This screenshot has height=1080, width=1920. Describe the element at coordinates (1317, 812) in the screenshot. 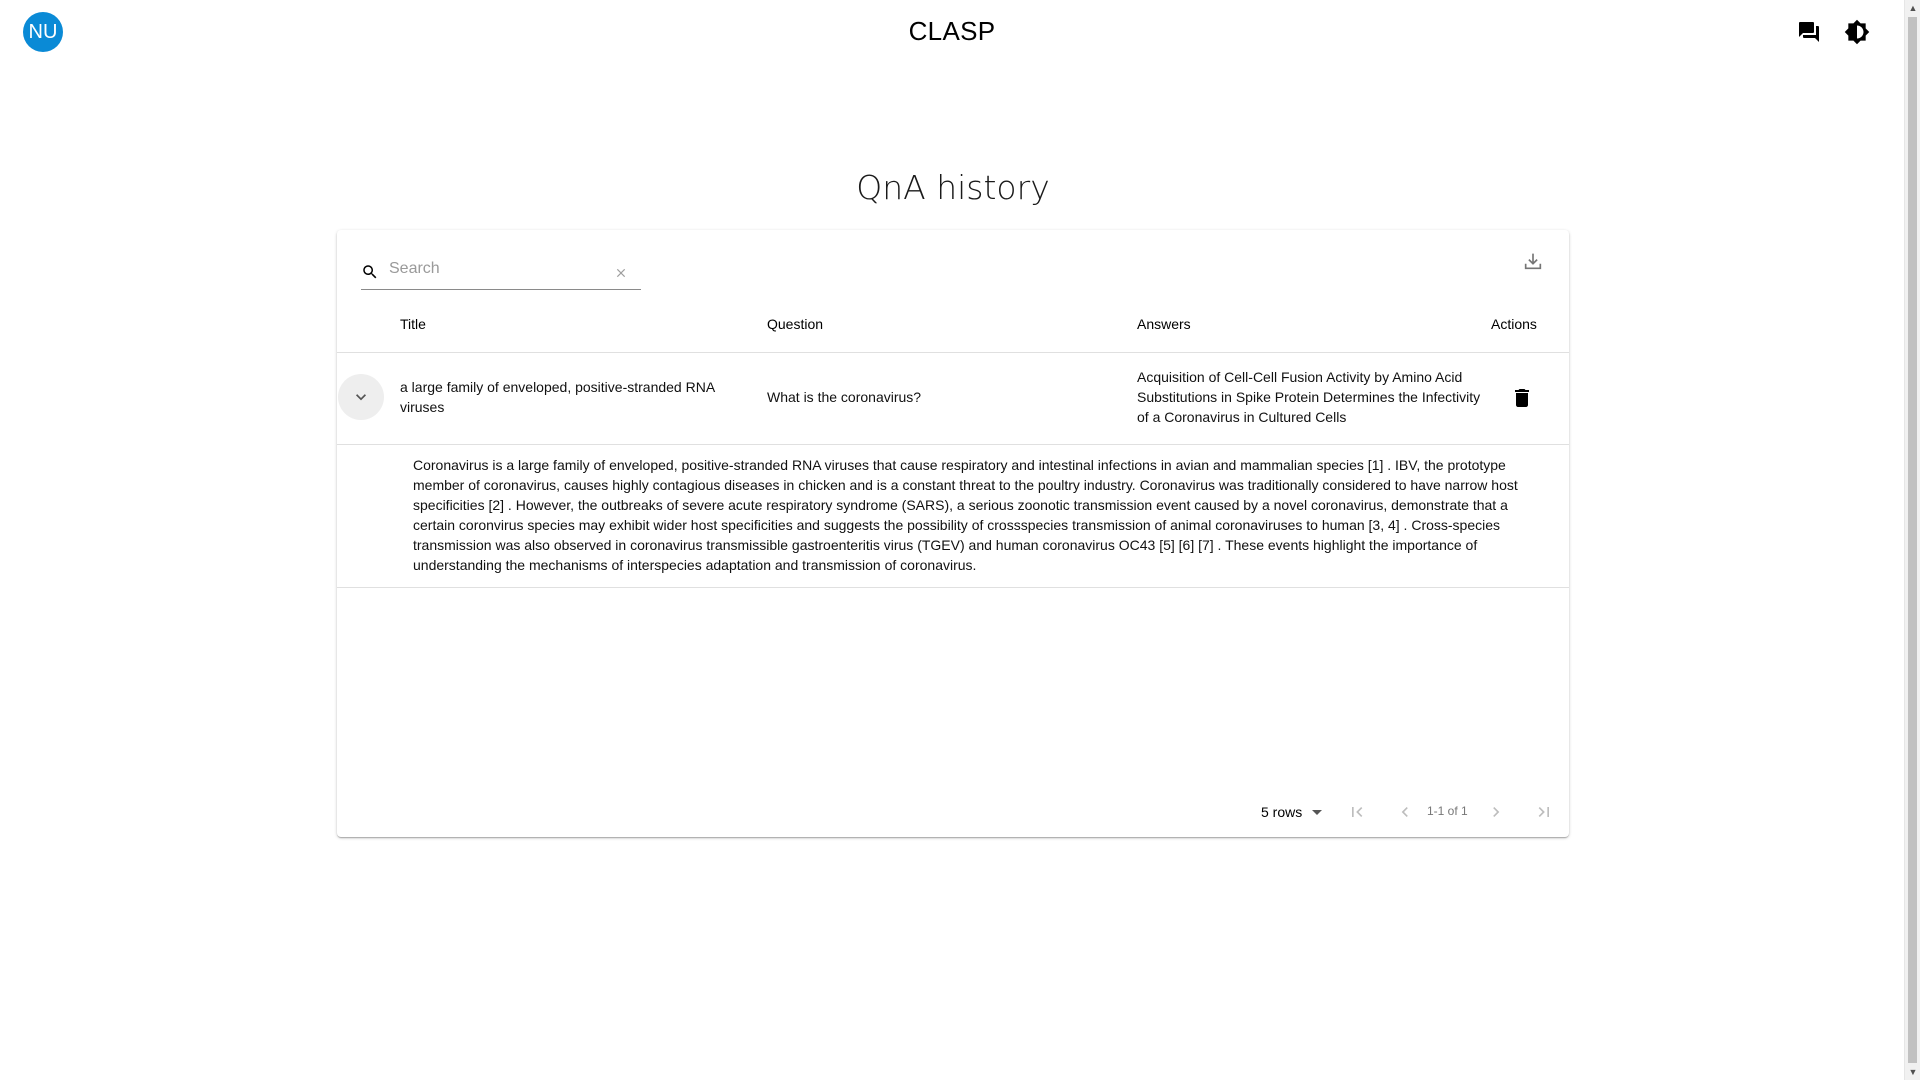

I see `dropdown-arrow-icon` at that location.